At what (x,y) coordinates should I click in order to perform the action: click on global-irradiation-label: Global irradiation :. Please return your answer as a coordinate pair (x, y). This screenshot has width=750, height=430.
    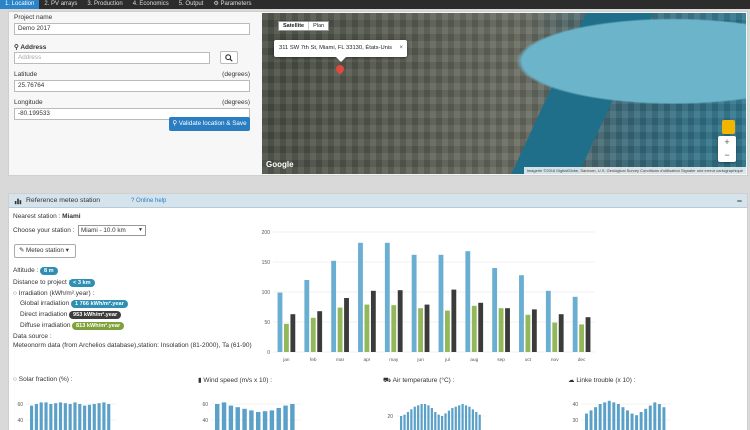
    Looking at the image, I should click on (46, 303).